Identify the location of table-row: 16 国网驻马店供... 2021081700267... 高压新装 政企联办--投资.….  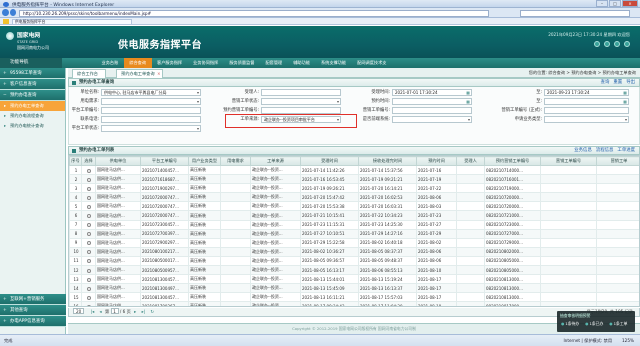
(354, 303).